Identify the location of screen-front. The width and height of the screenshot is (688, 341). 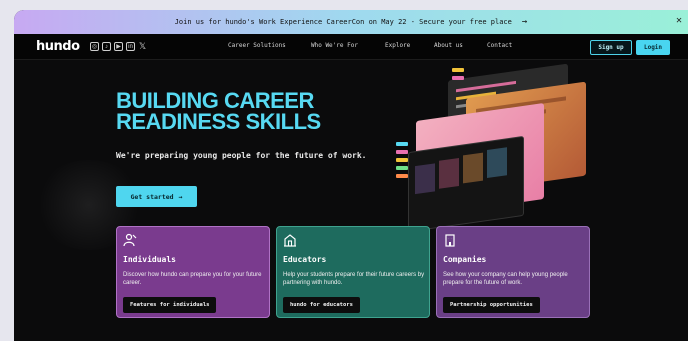
(466, 184).